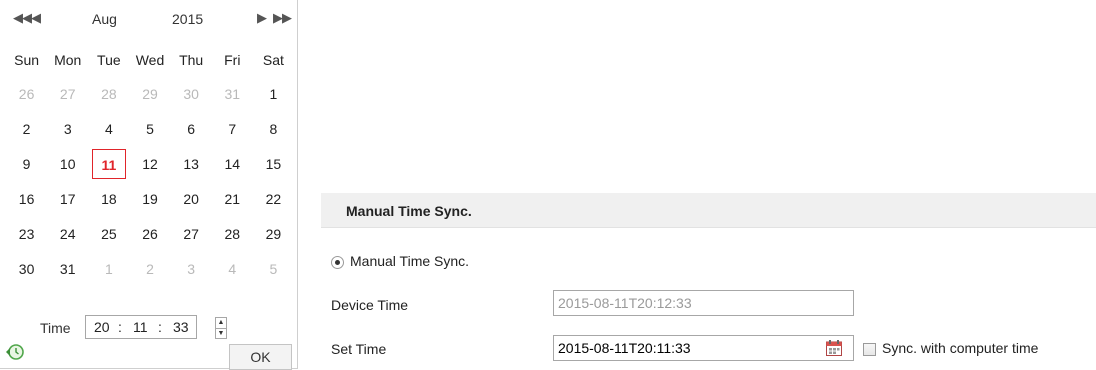 This screenshot has height=370, width=1096. I want to click on calendar-day: 21, so click(232, 198).